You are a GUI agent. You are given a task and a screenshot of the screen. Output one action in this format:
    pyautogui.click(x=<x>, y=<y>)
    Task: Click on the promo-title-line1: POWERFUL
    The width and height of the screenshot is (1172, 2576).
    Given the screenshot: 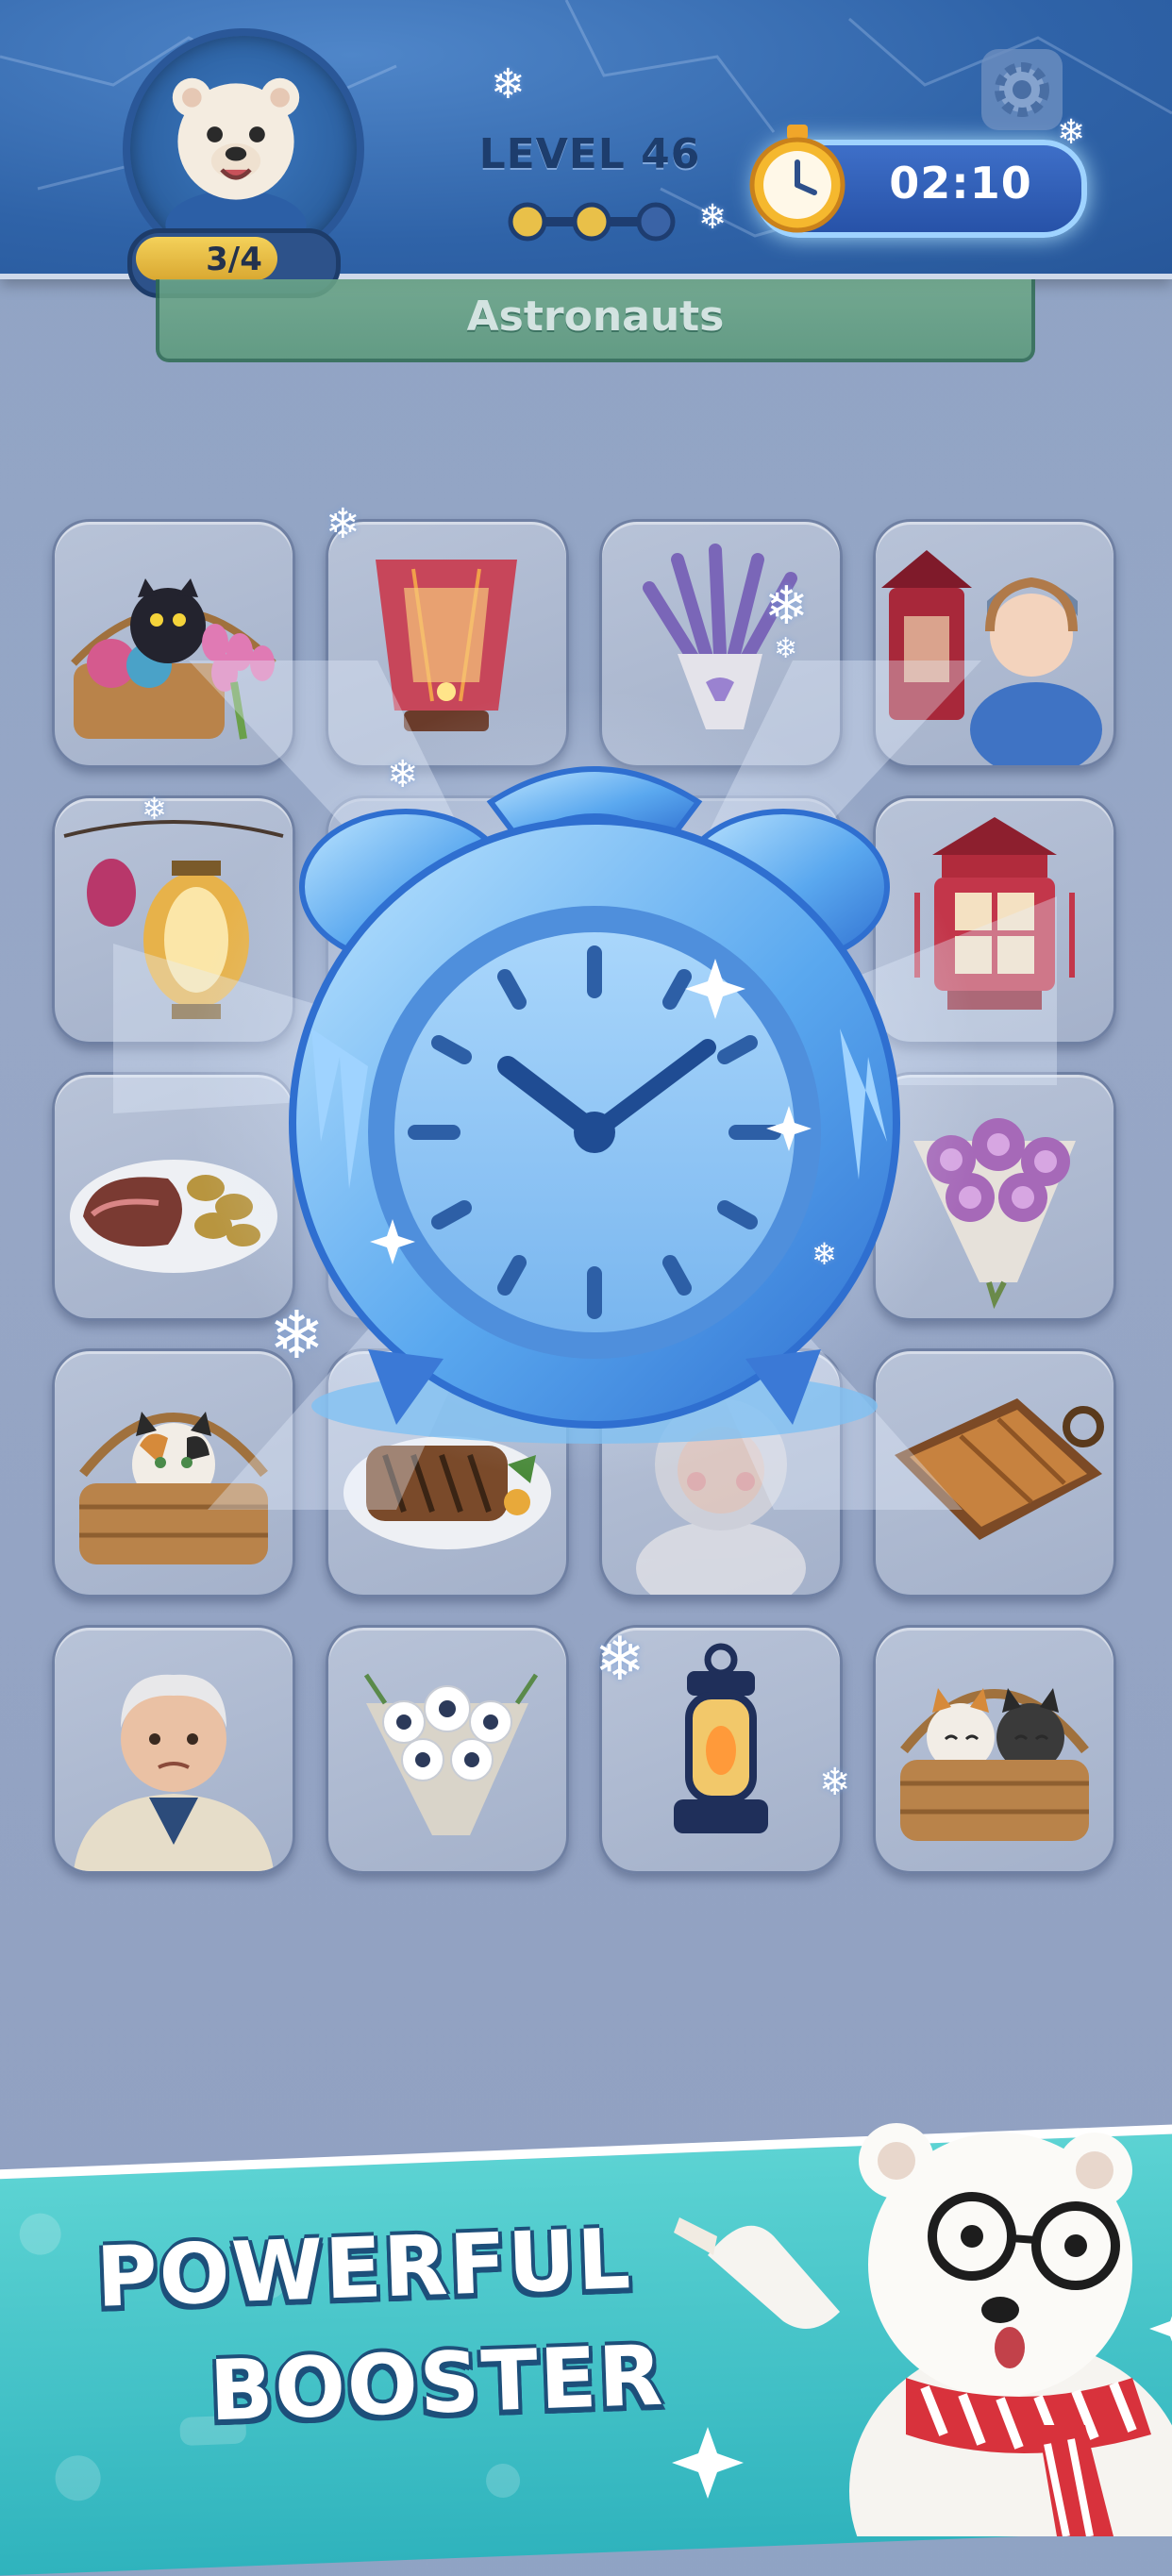 What is the action you would take?
    pyautogui.click(x=364, y=2268)
    